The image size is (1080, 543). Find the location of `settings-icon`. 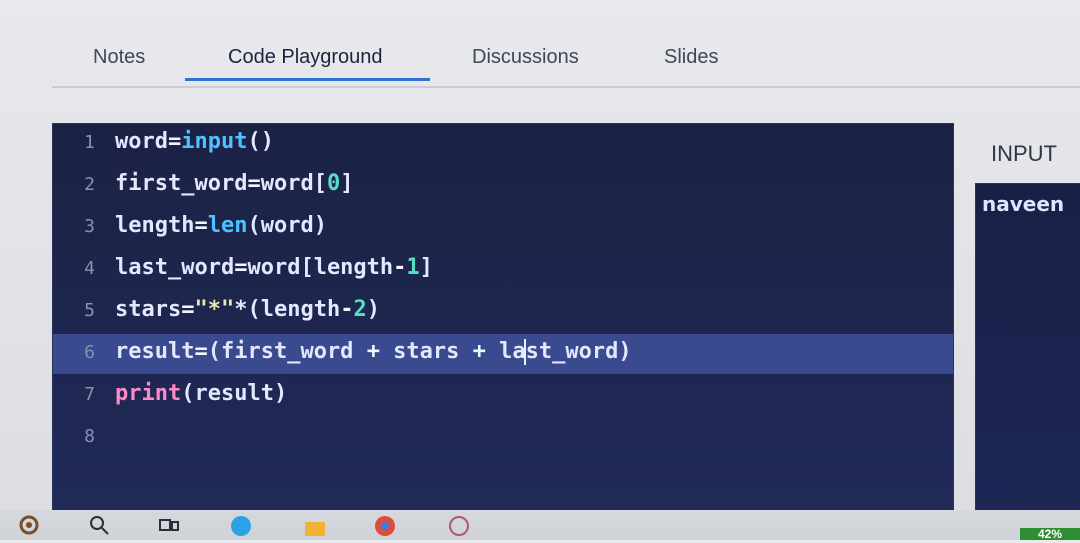

settings-icon is located at coordinates (29, 525).